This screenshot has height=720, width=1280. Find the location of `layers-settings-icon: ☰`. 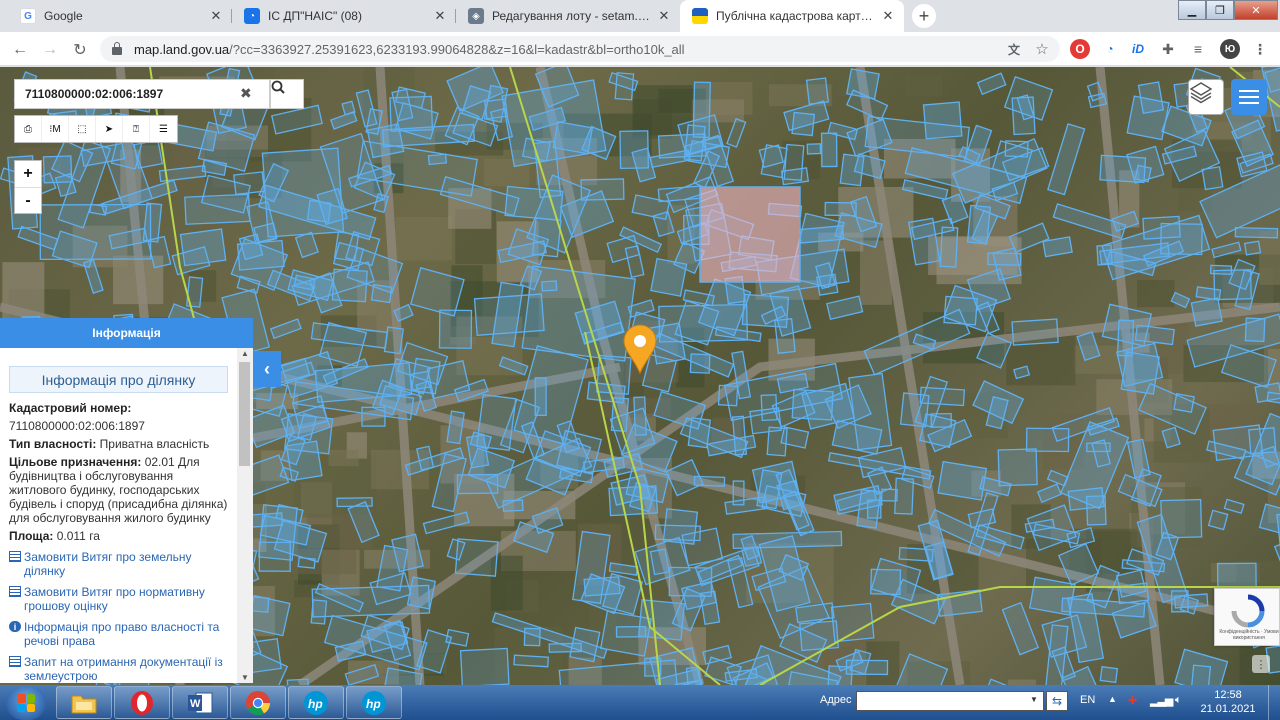

layers-settings-icon: ☰ is located at coordinates (163, 129).